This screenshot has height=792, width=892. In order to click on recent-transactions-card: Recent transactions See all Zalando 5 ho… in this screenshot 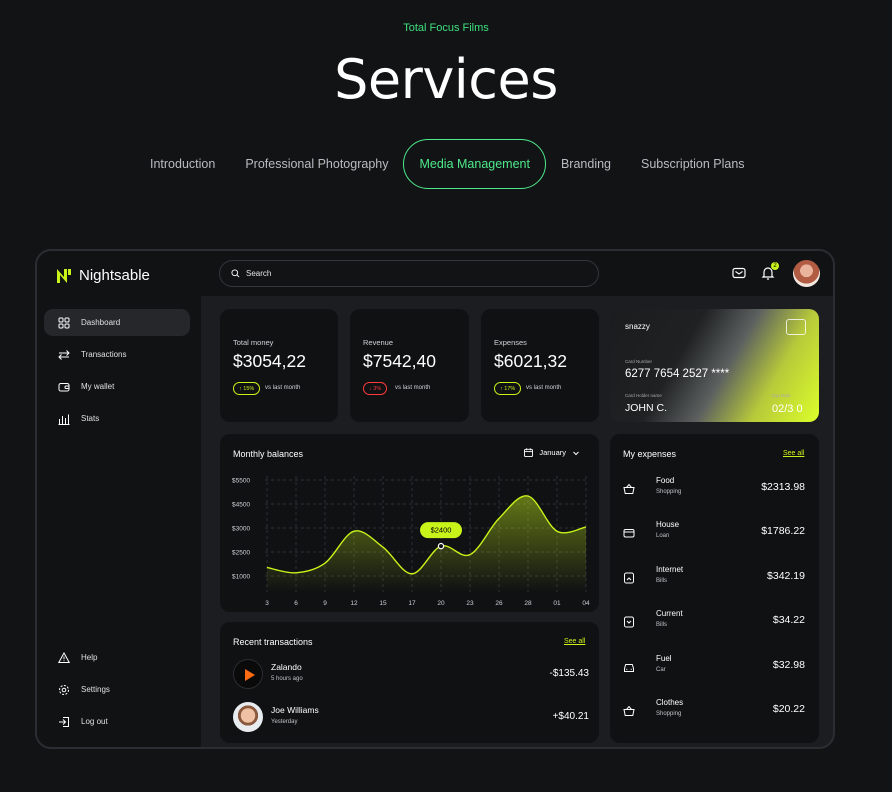, I will do `click(409, 682)`.